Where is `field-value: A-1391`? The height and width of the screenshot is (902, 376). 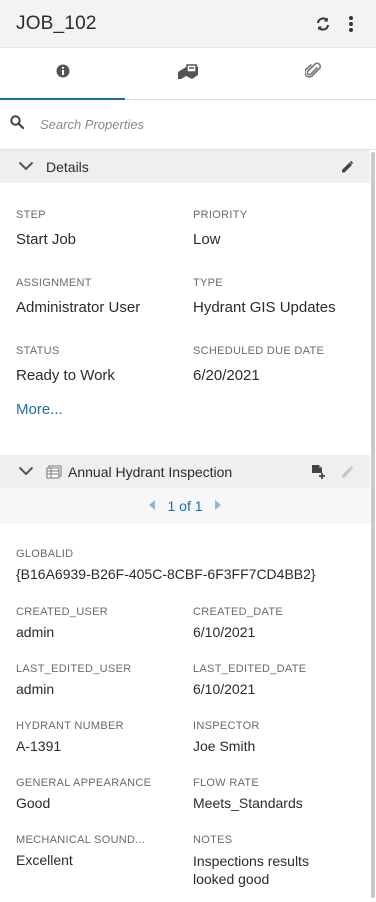
field-value: A-1391 is located at coordinates (39, 746).